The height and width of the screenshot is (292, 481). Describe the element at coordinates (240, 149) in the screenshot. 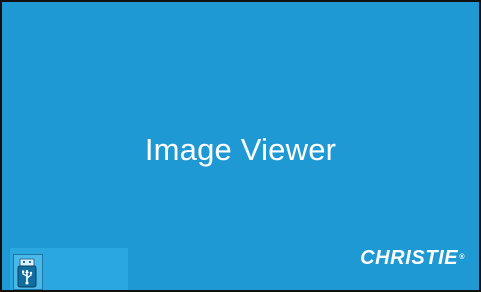

I see `screen-title: Image Viewer` at that location.